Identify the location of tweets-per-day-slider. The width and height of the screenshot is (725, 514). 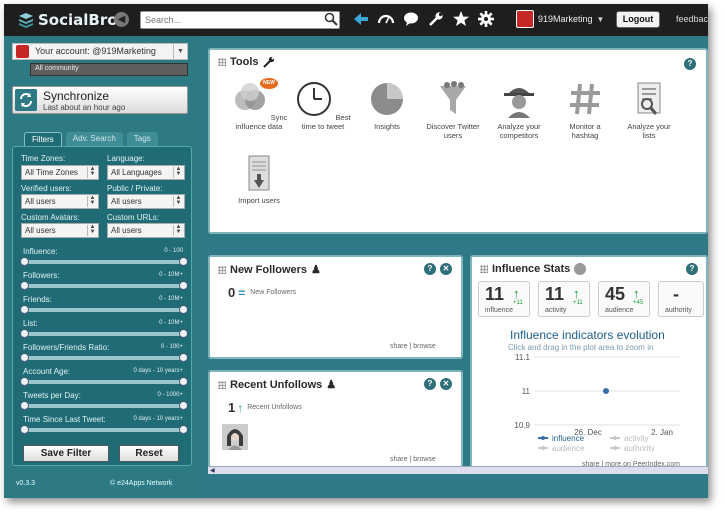
(104, 405).